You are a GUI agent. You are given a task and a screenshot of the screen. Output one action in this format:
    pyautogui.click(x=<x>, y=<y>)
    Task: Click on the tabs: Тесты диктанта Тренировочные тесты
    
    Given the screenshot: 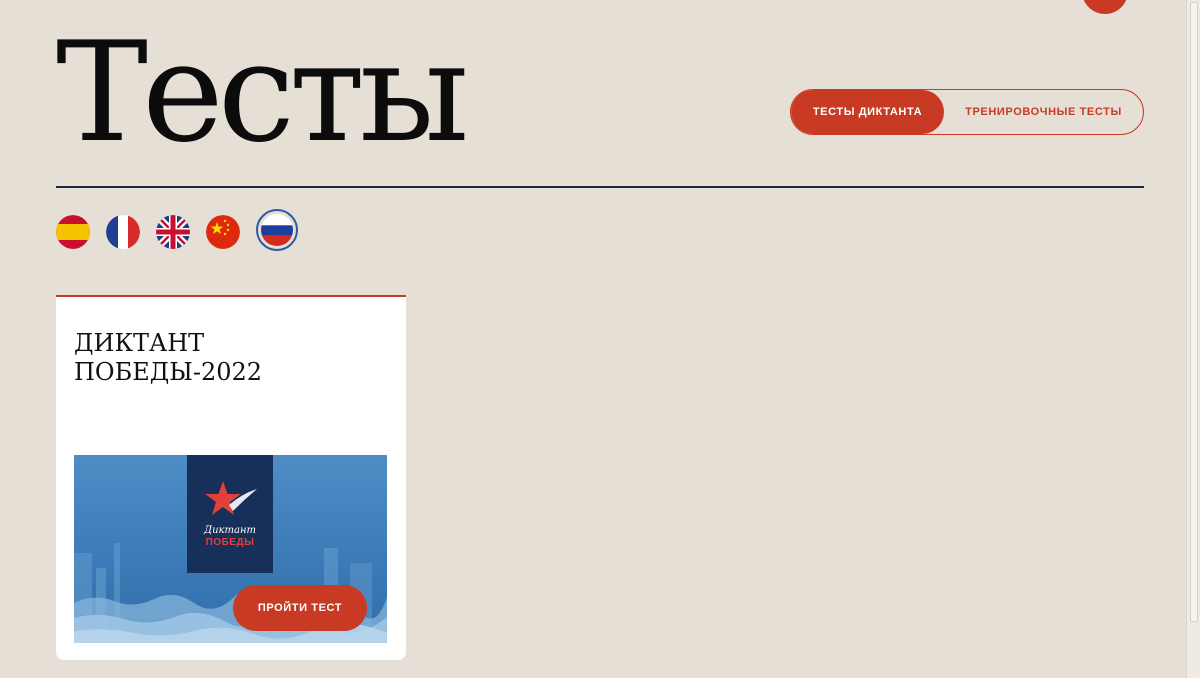 What is the action you would take?
    pyautogui.click(x=967, y=112)
    